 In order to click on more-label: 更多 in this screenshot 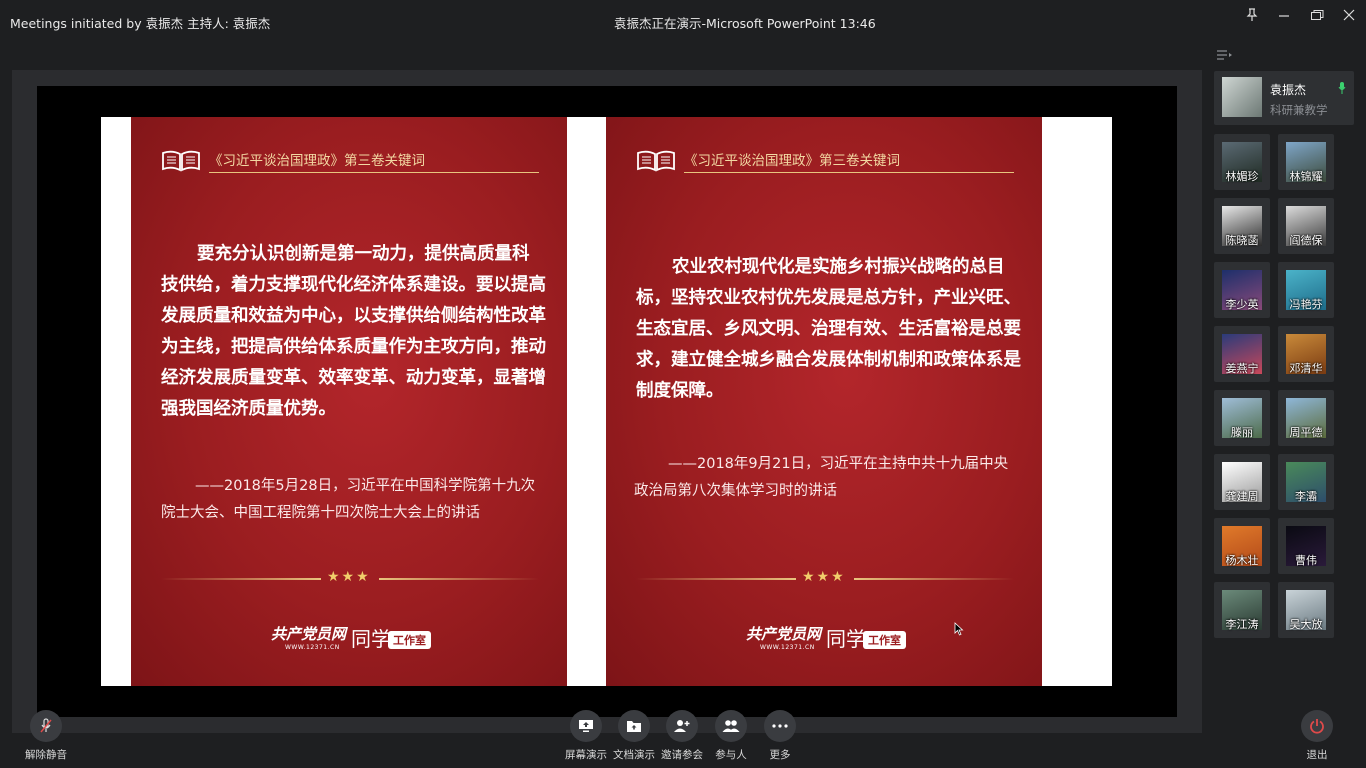, I will do `click(780, 755)`.